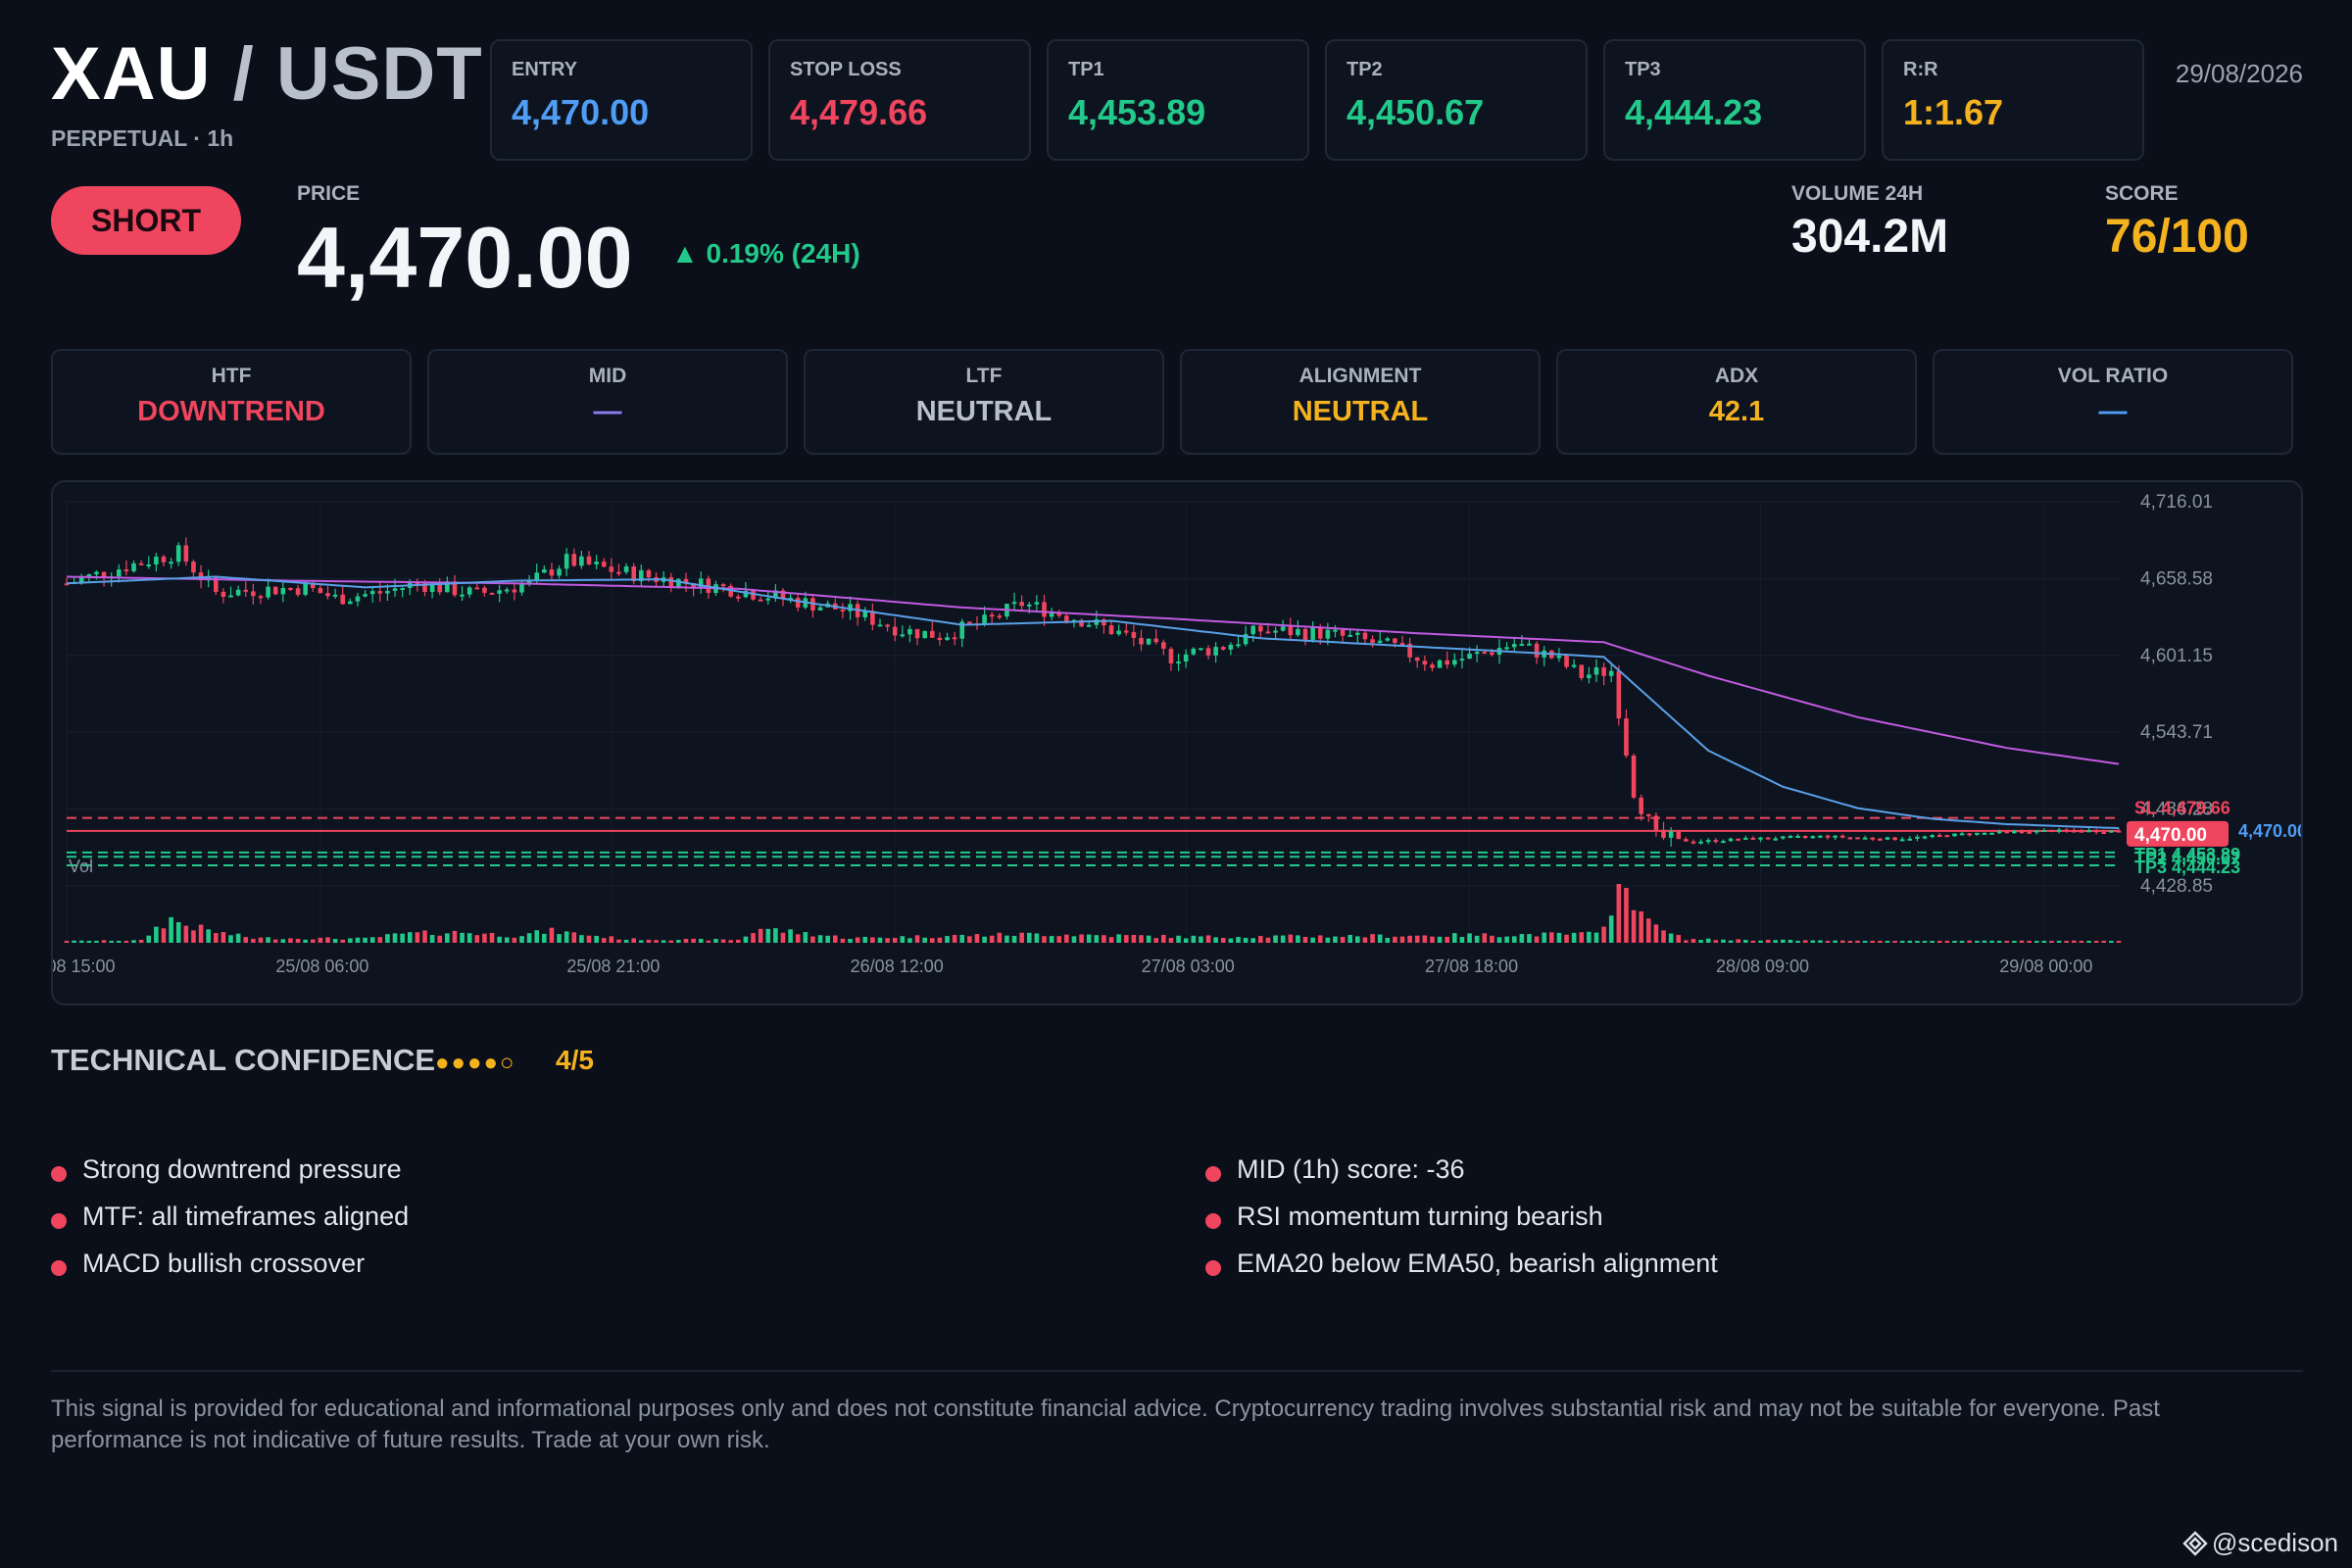 The image size is (2352, 1568). I want to click on adx-card: ADX 42.1, so click(1736, 402).